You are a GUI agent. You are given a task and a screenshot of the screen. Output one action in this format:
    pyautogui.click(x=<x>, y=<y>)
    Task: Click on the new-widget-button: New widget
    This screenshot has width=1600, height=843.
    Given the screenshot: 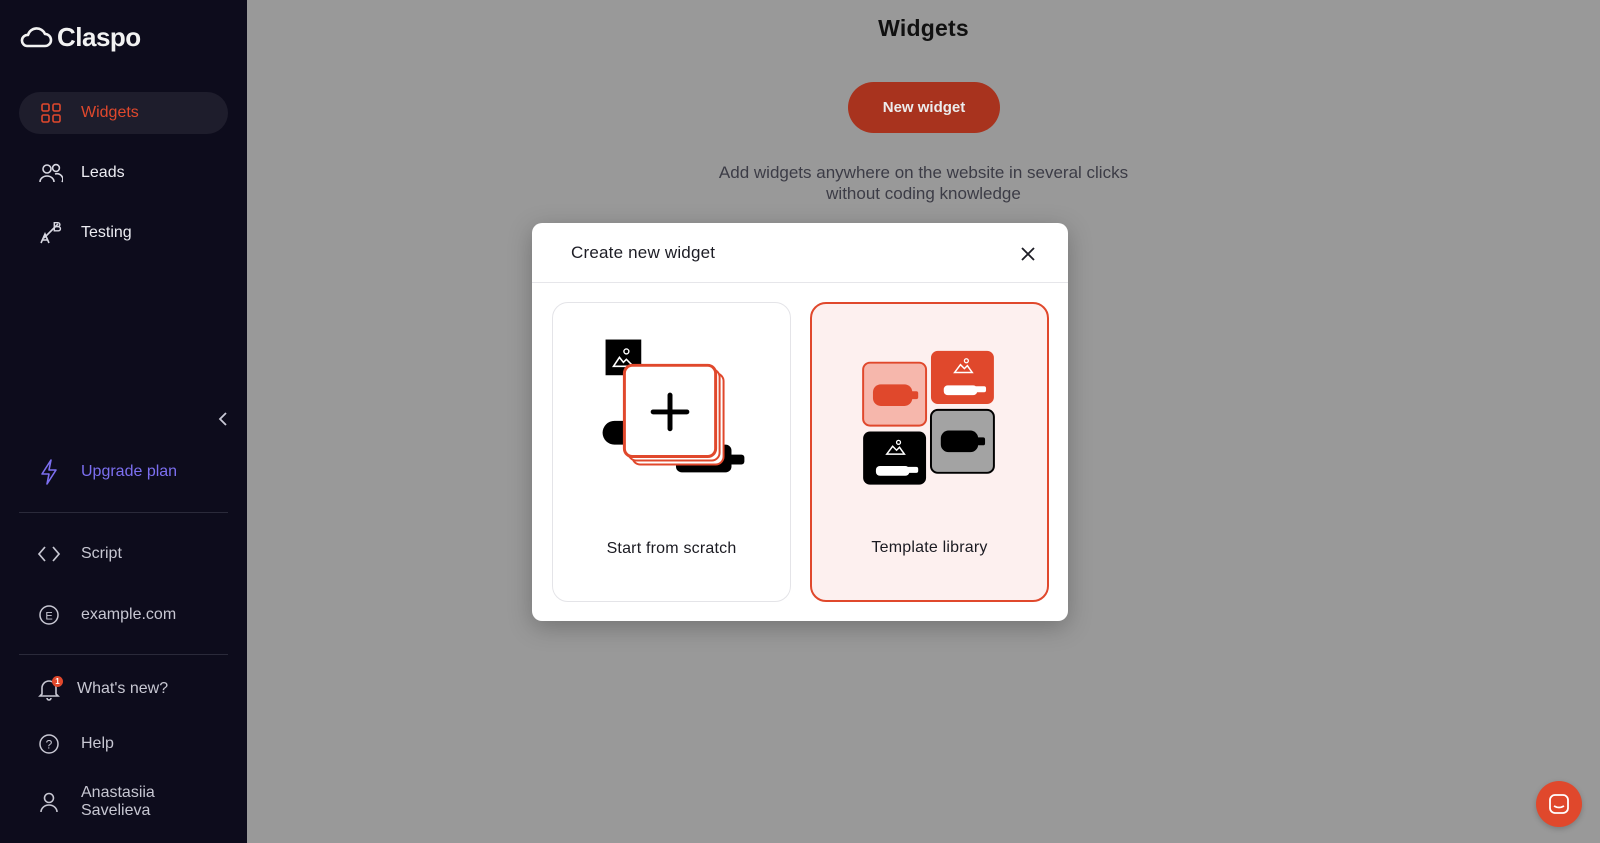 What is the action you would take?
    pyautogui.click(x=924, y=107)
    